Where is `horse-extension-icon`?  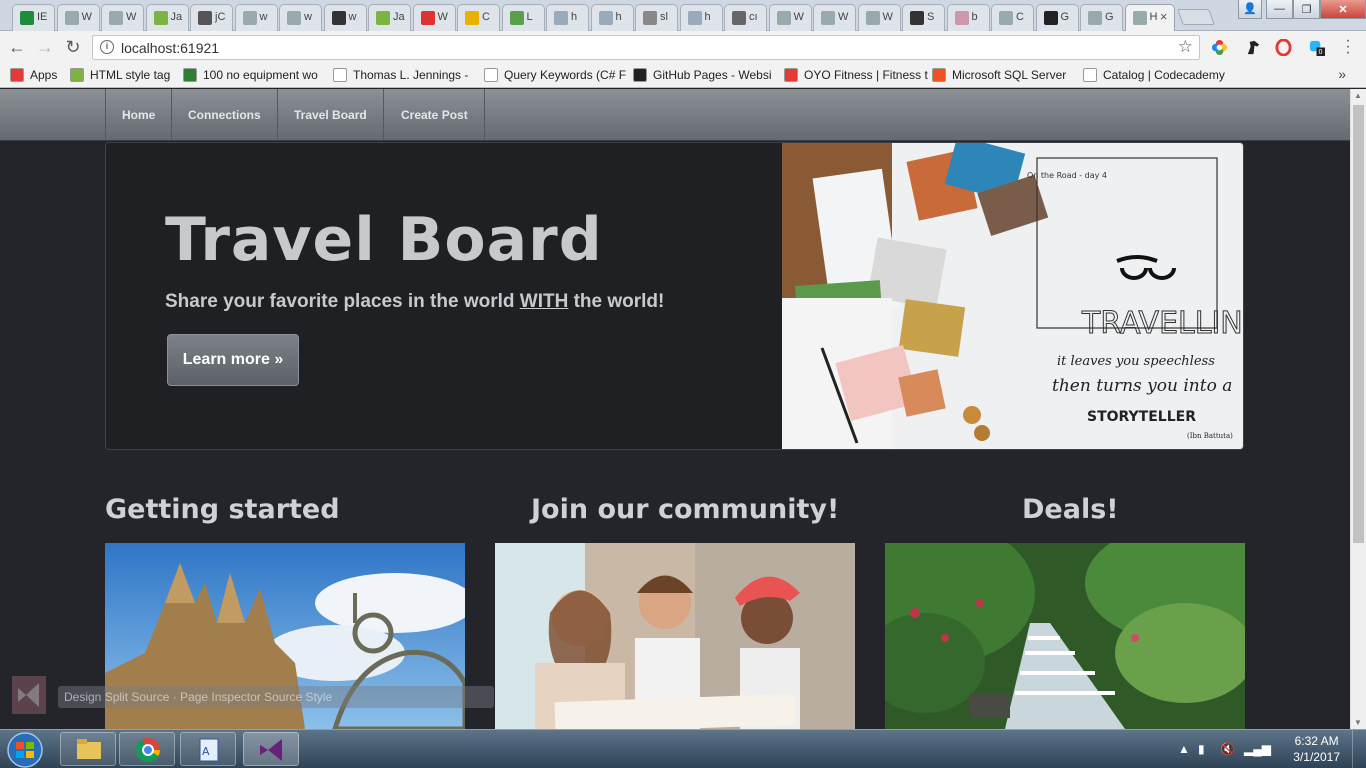
horse-extension-icon is located at coordinates (1253, 47).